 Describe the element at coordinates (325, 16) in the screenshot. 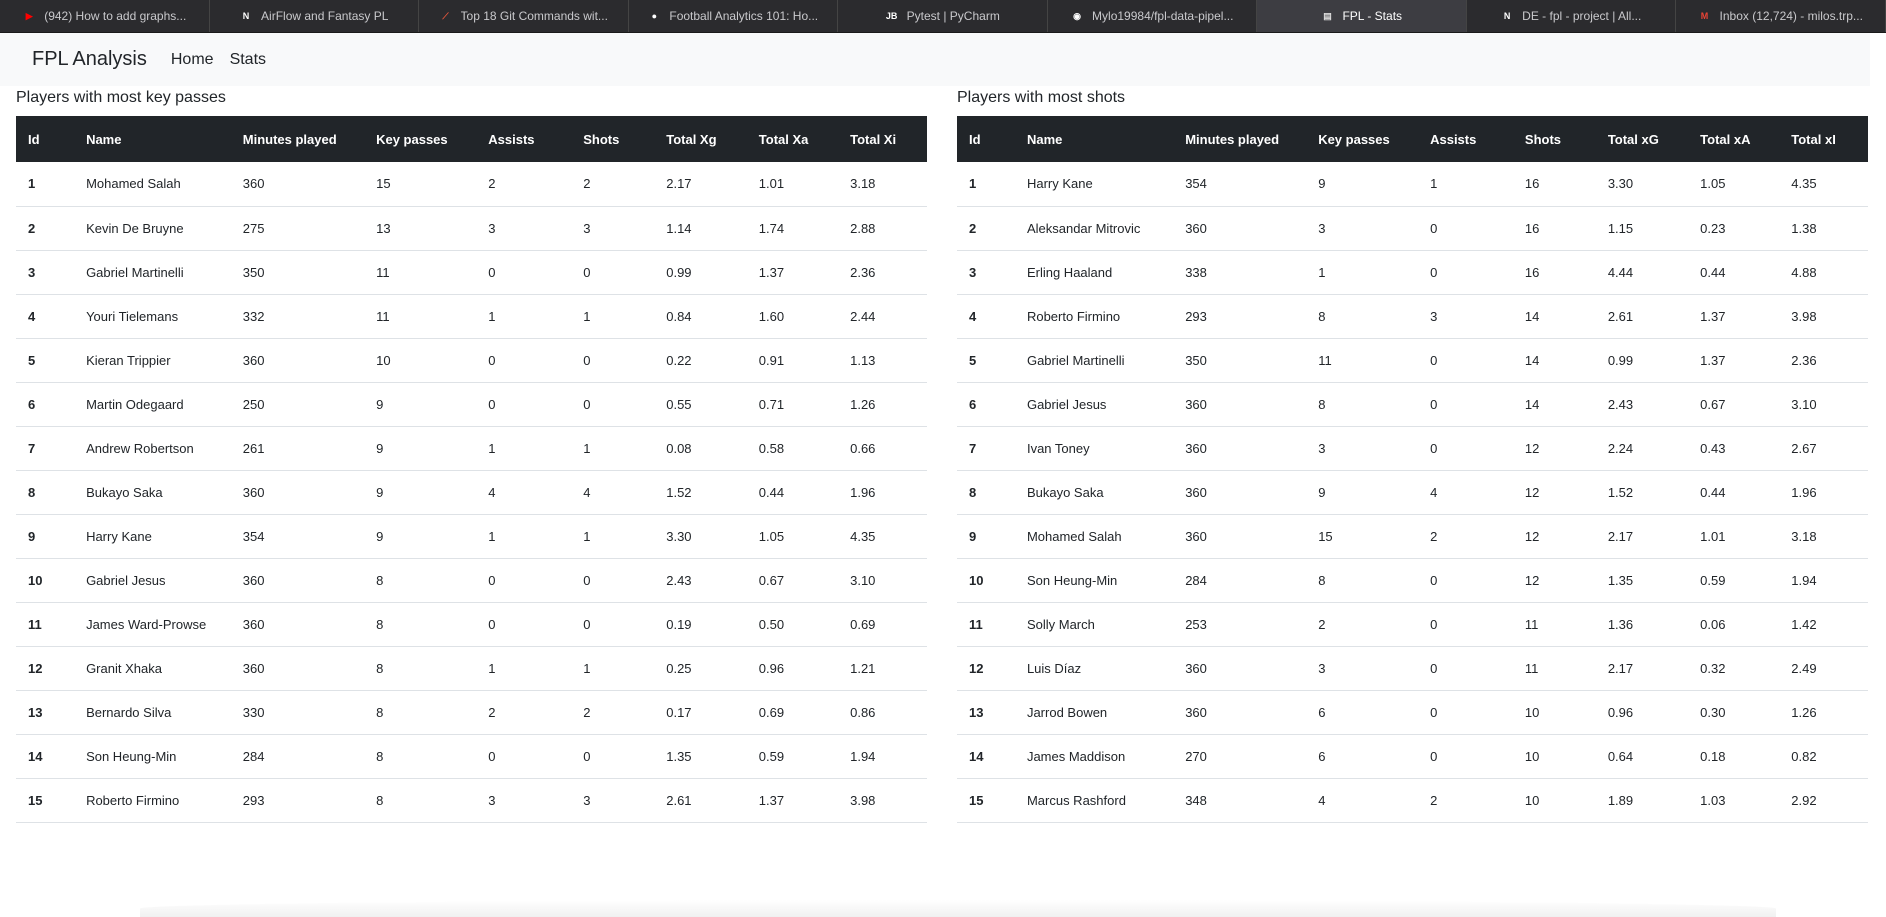

I see `browser-tab-title: AirFlow and Fantasy PL` at that location.